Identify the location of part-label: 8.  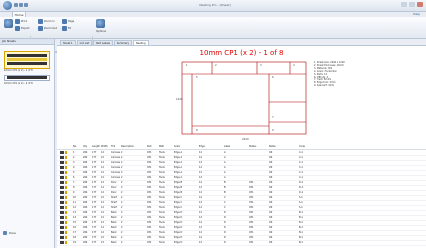
(197, 130).